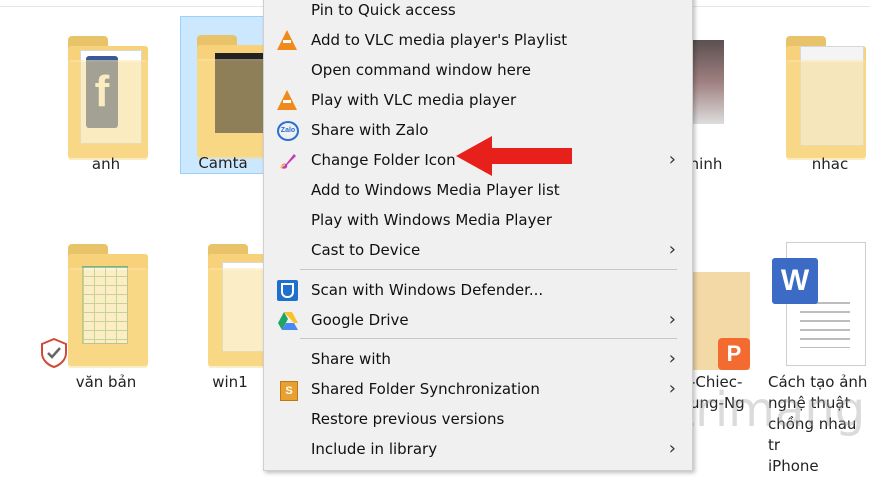  I want to click on menu-item-add-wmp-list: Add to Windows Media Player list, so click(478, 190).